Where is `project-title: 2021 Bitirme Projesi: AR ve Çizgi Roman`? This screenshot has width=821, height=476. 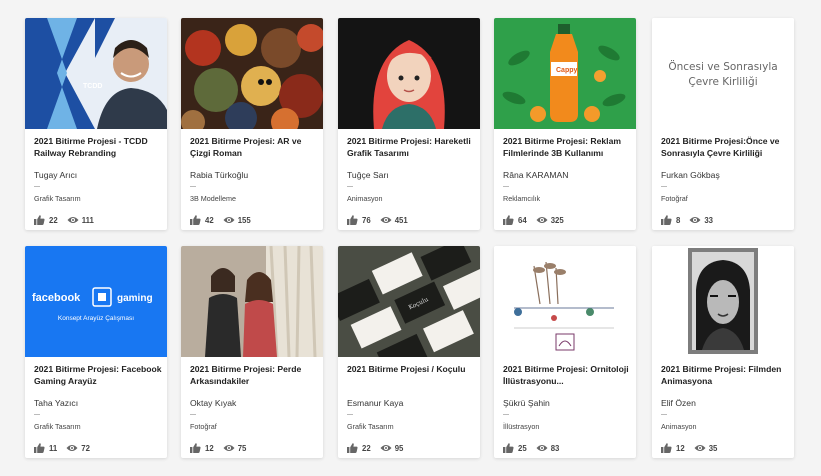 project-title: 2021 Bitirme Projesi: AR ve Çizgi Roman is located at coordinates (254, 148).